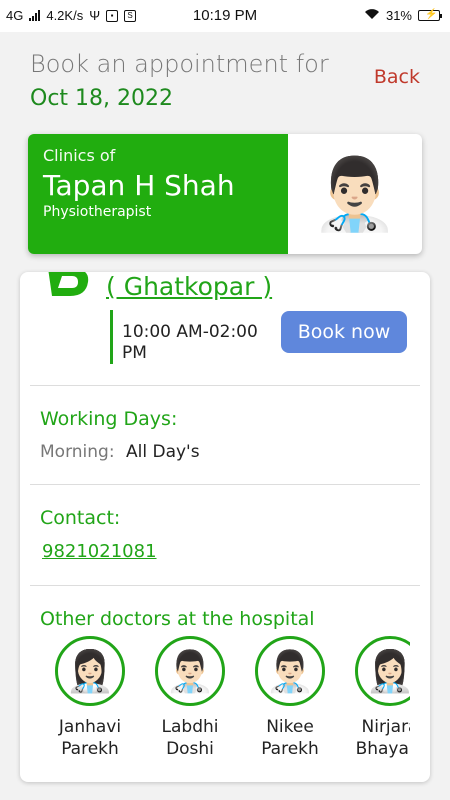 The image size is (450, 800). I want to click on other-doctor-item: 👨🏻‍⚕️ Nikee Parekh, so click(290, 698).